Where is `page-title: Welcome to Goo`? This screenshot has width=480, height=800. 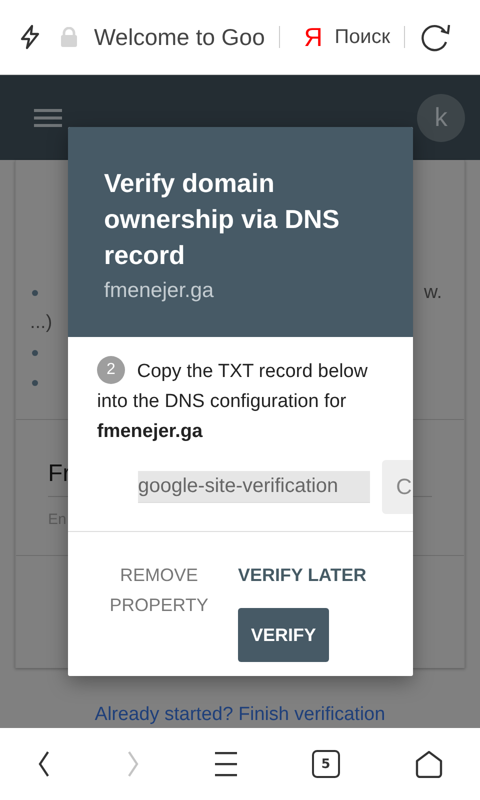
page-title: Welcome to Goo is located at coordinates (179, 37).